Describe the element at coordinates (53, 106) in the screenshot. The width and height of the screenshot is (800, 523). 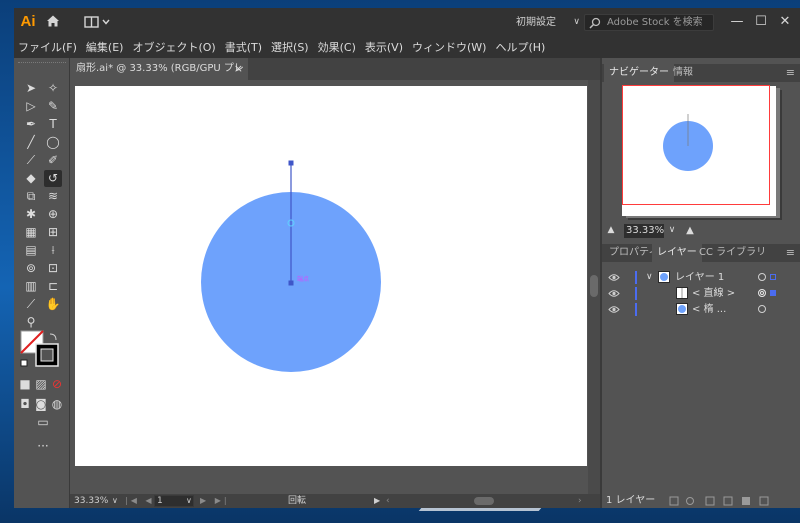
I see `lasso-tool-icon: ✎` at that location.